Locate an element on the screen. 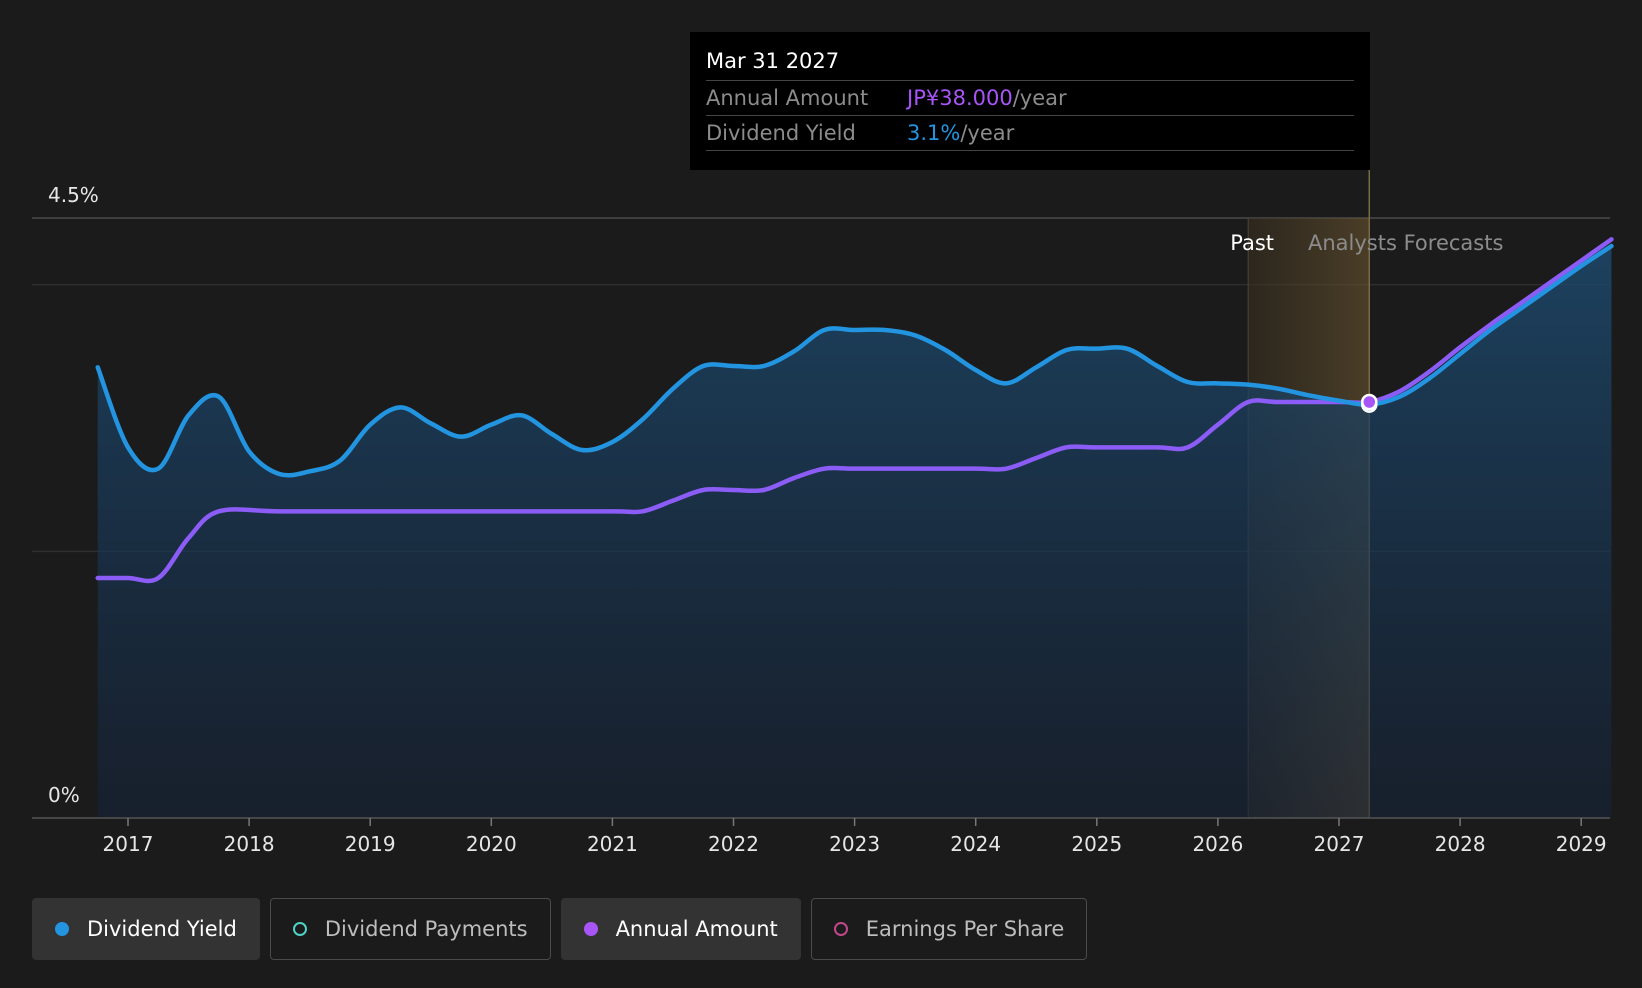  x-tick-label: 2023 is located at coordinates (854, 844).